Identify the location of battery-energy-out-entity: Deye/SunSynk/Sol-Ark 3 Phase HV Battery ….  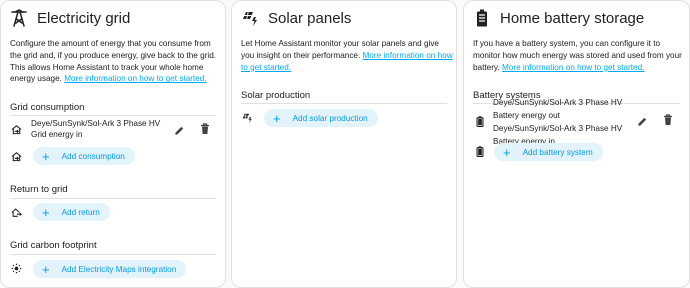
(558, 109).